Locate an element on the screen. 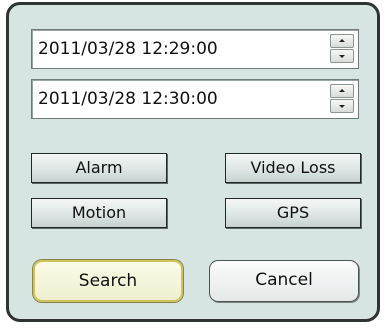 This screenshot has width=390, height=332. cancel-button: Cancel is located at coordinates (284, 281).